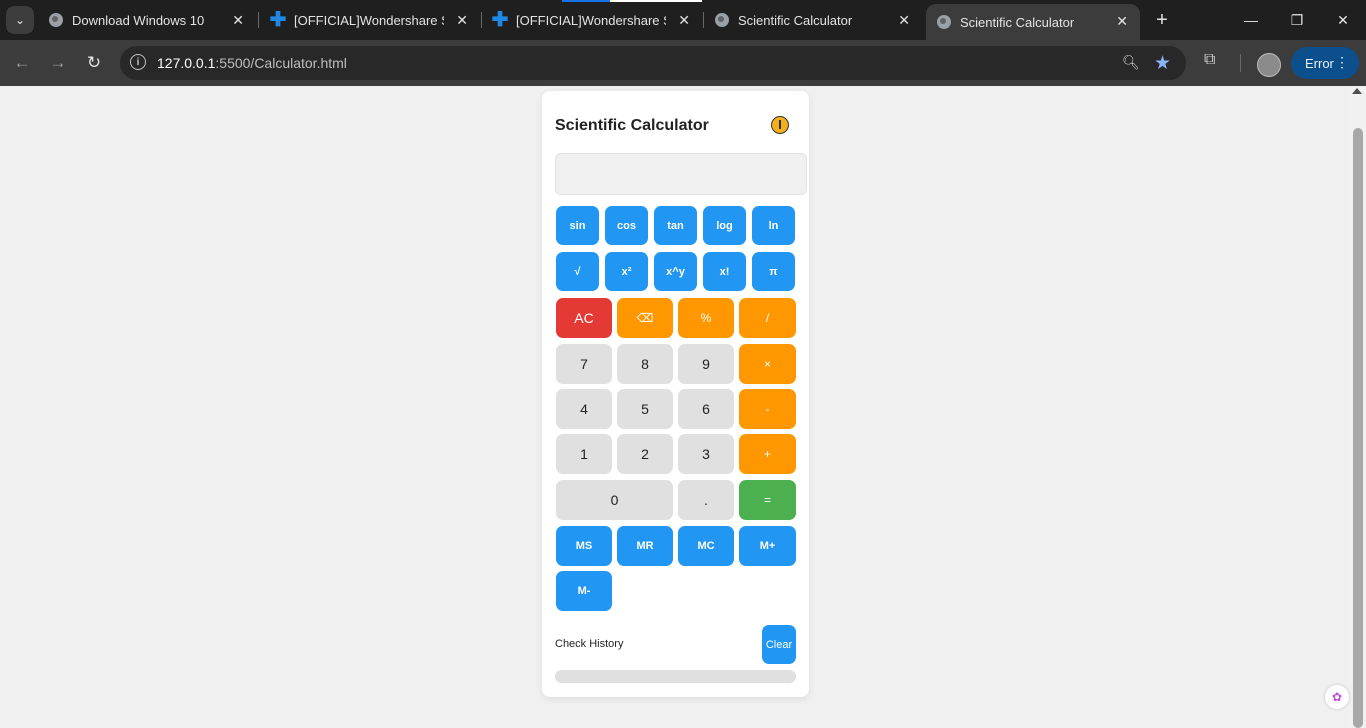  Describe the element at coordinates (626, 225) in the screenshot. I see `cos-button: cos` at that location.